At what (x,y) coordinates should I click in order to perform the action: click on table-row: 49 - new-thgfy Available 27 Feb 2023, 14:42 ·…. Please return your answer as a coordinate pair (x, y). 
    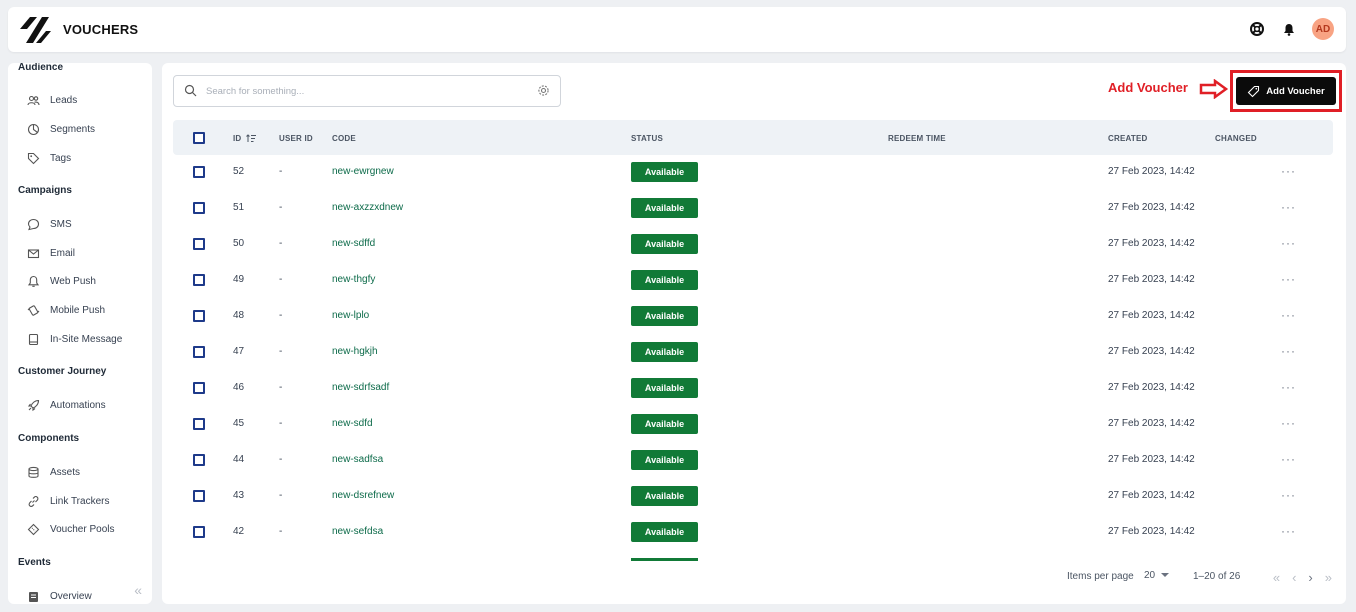
    Looking at the image, I should click on (753, 288).